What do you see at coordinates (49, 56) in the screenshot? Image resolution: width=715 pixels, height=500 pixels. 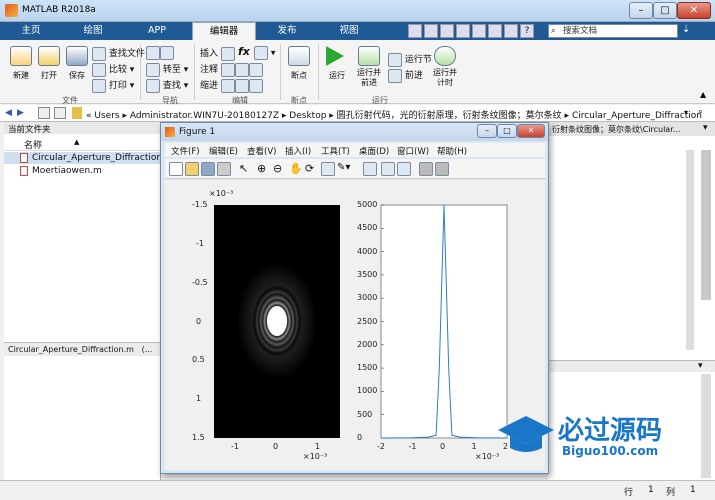 I see `open-folder-icon` at bounding box center [49, 56].